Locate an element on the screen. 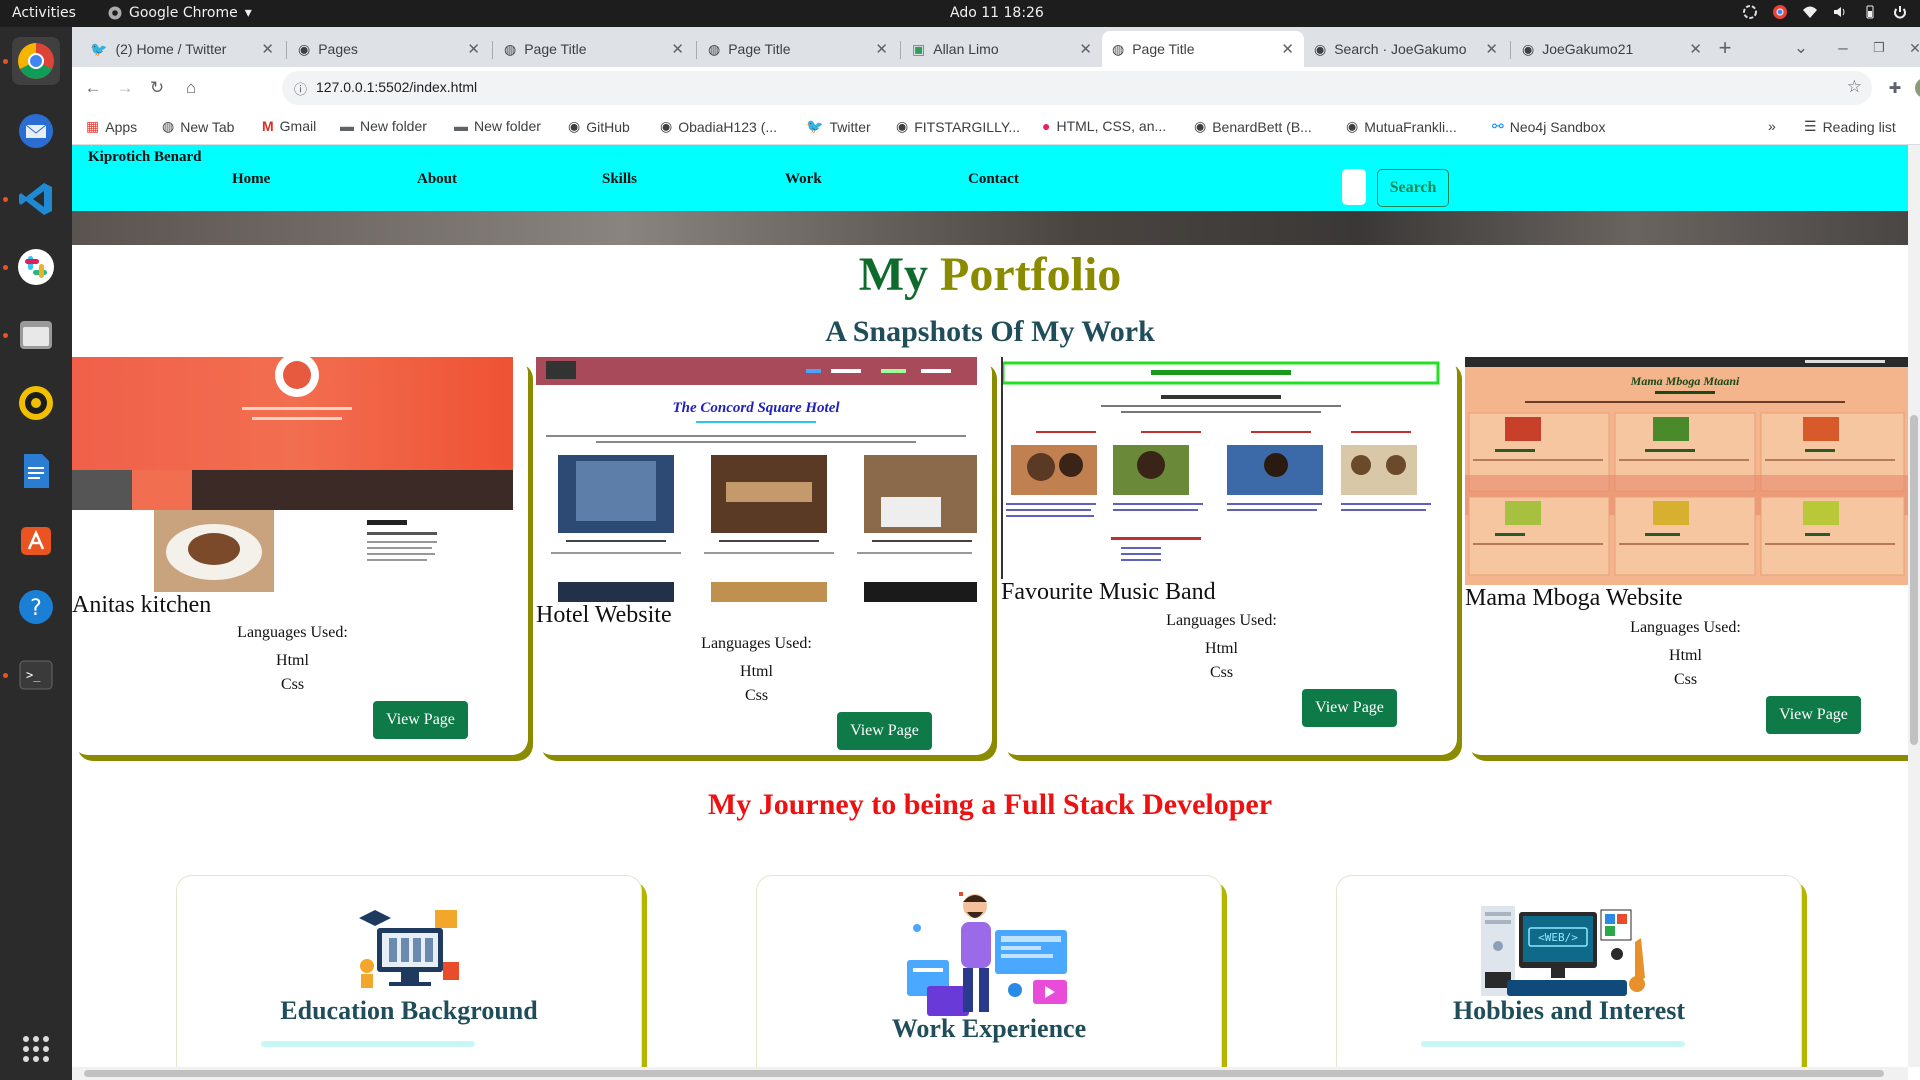 This screenshot has height=1080, width=1920. bookmarks-overflow: » is located at coordinates (1772, 126).